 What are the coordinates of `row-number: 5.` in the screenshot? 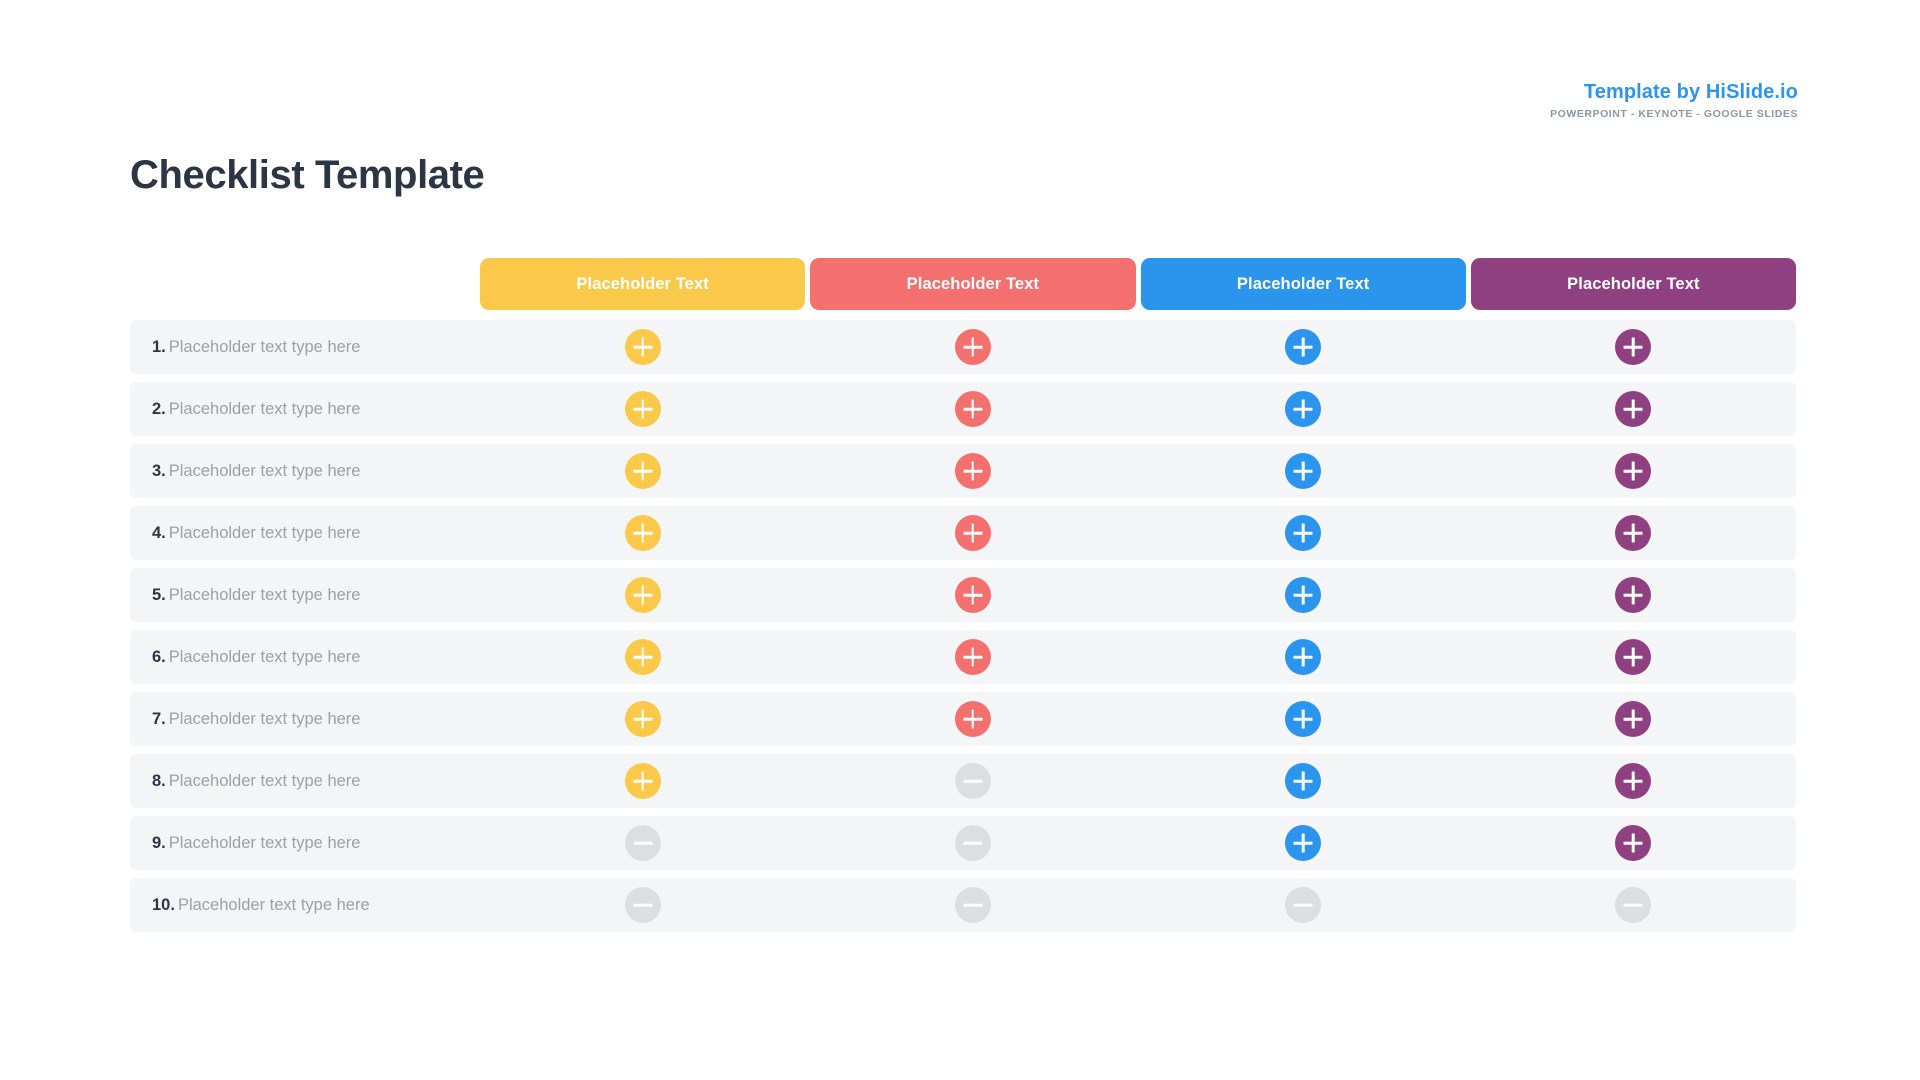 It's located at (159, 594).